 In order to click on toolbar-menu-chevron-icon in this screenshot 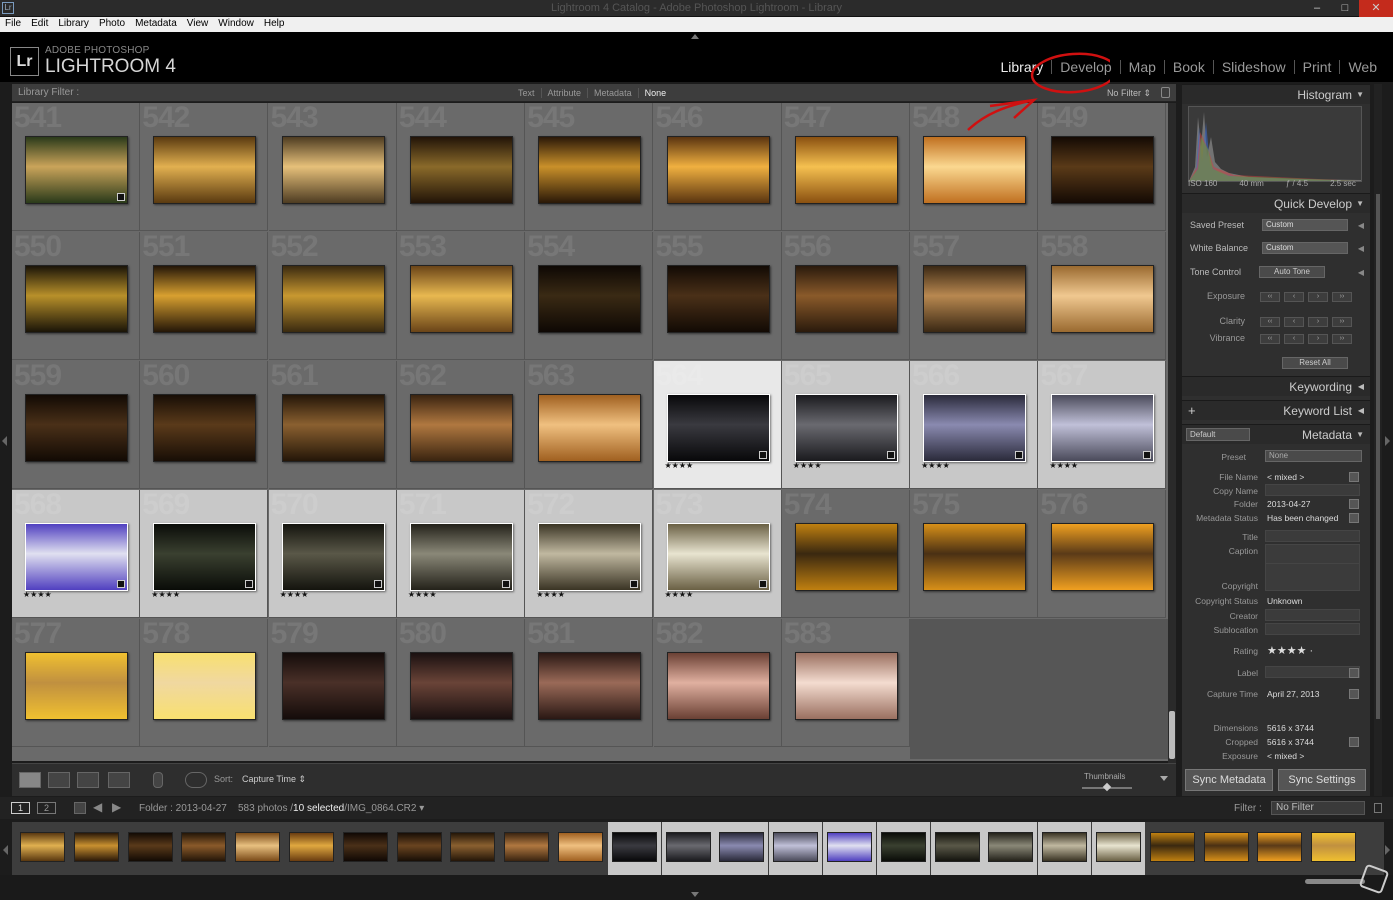, I will do `click(1164, 778)`.